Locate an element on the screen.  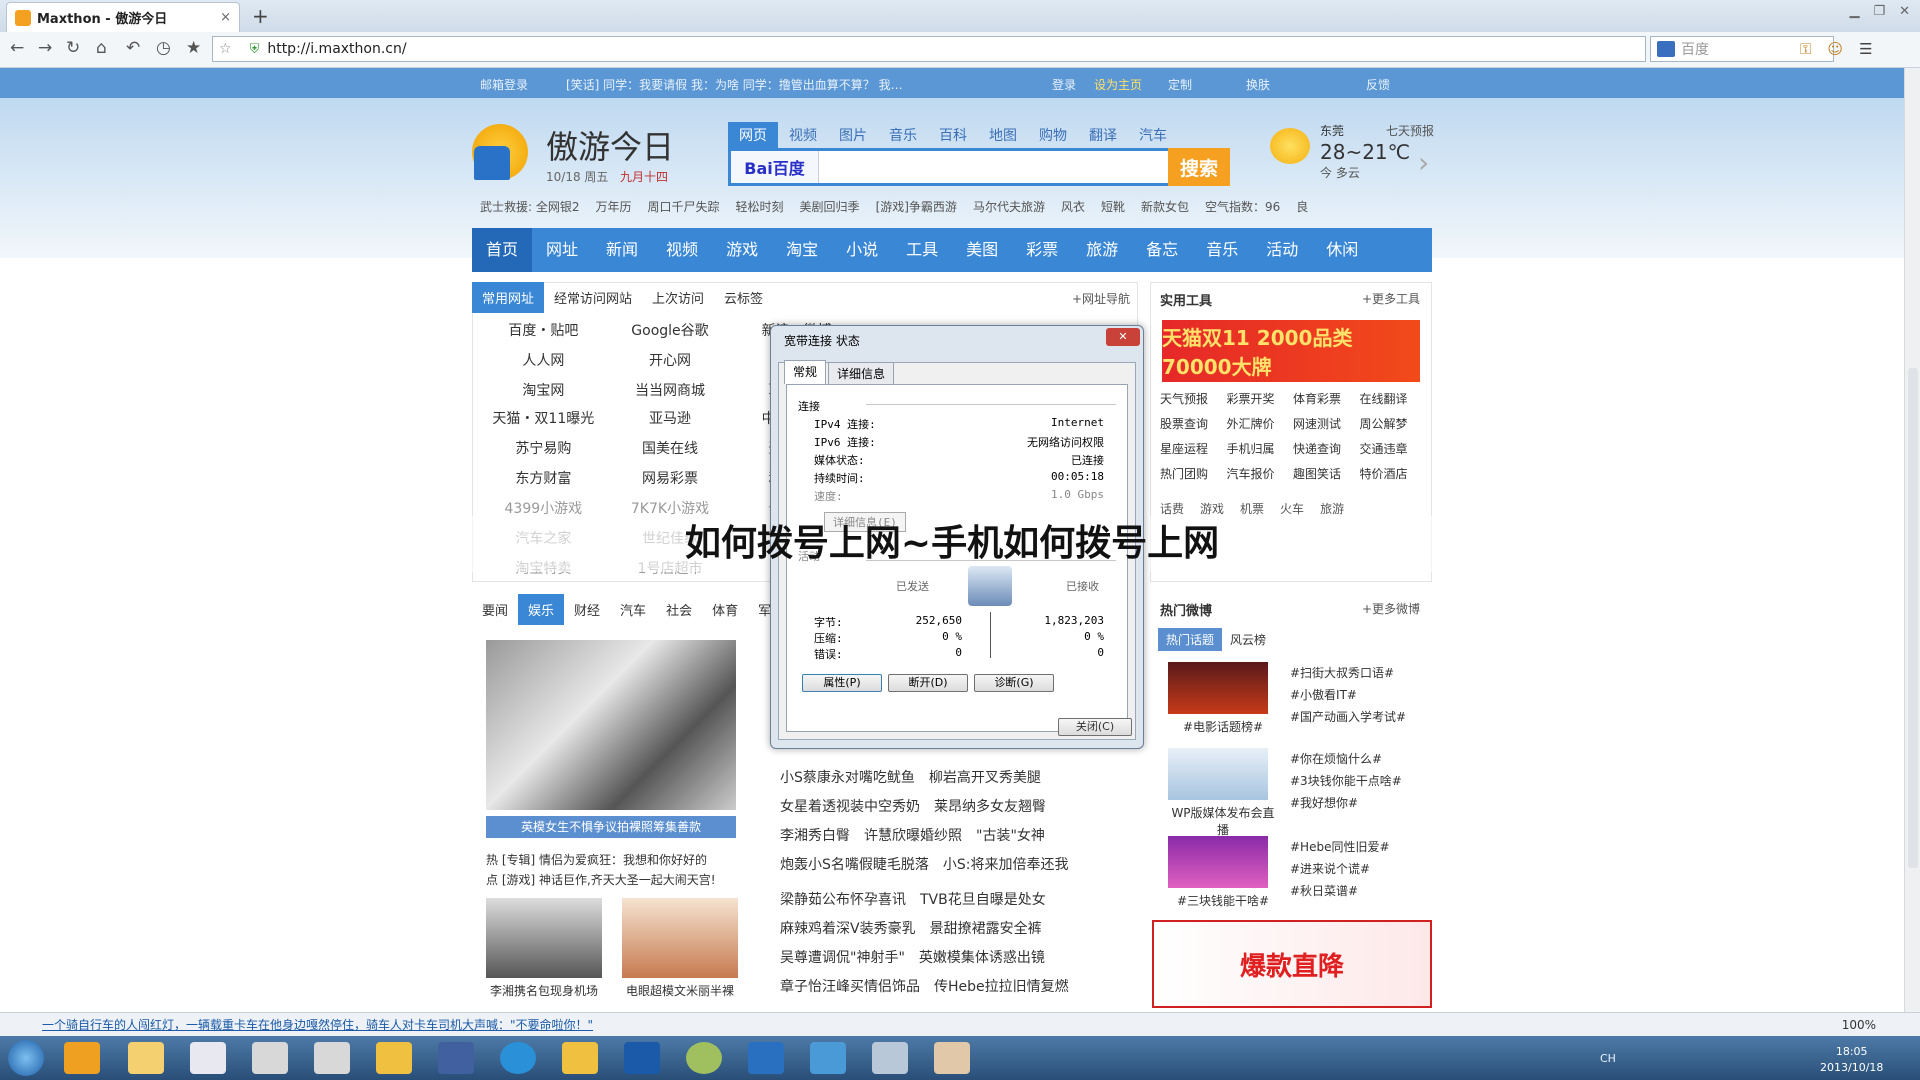
weibo-caption: WP版媒体发布会直播 is located at coordinates (1223, 821).